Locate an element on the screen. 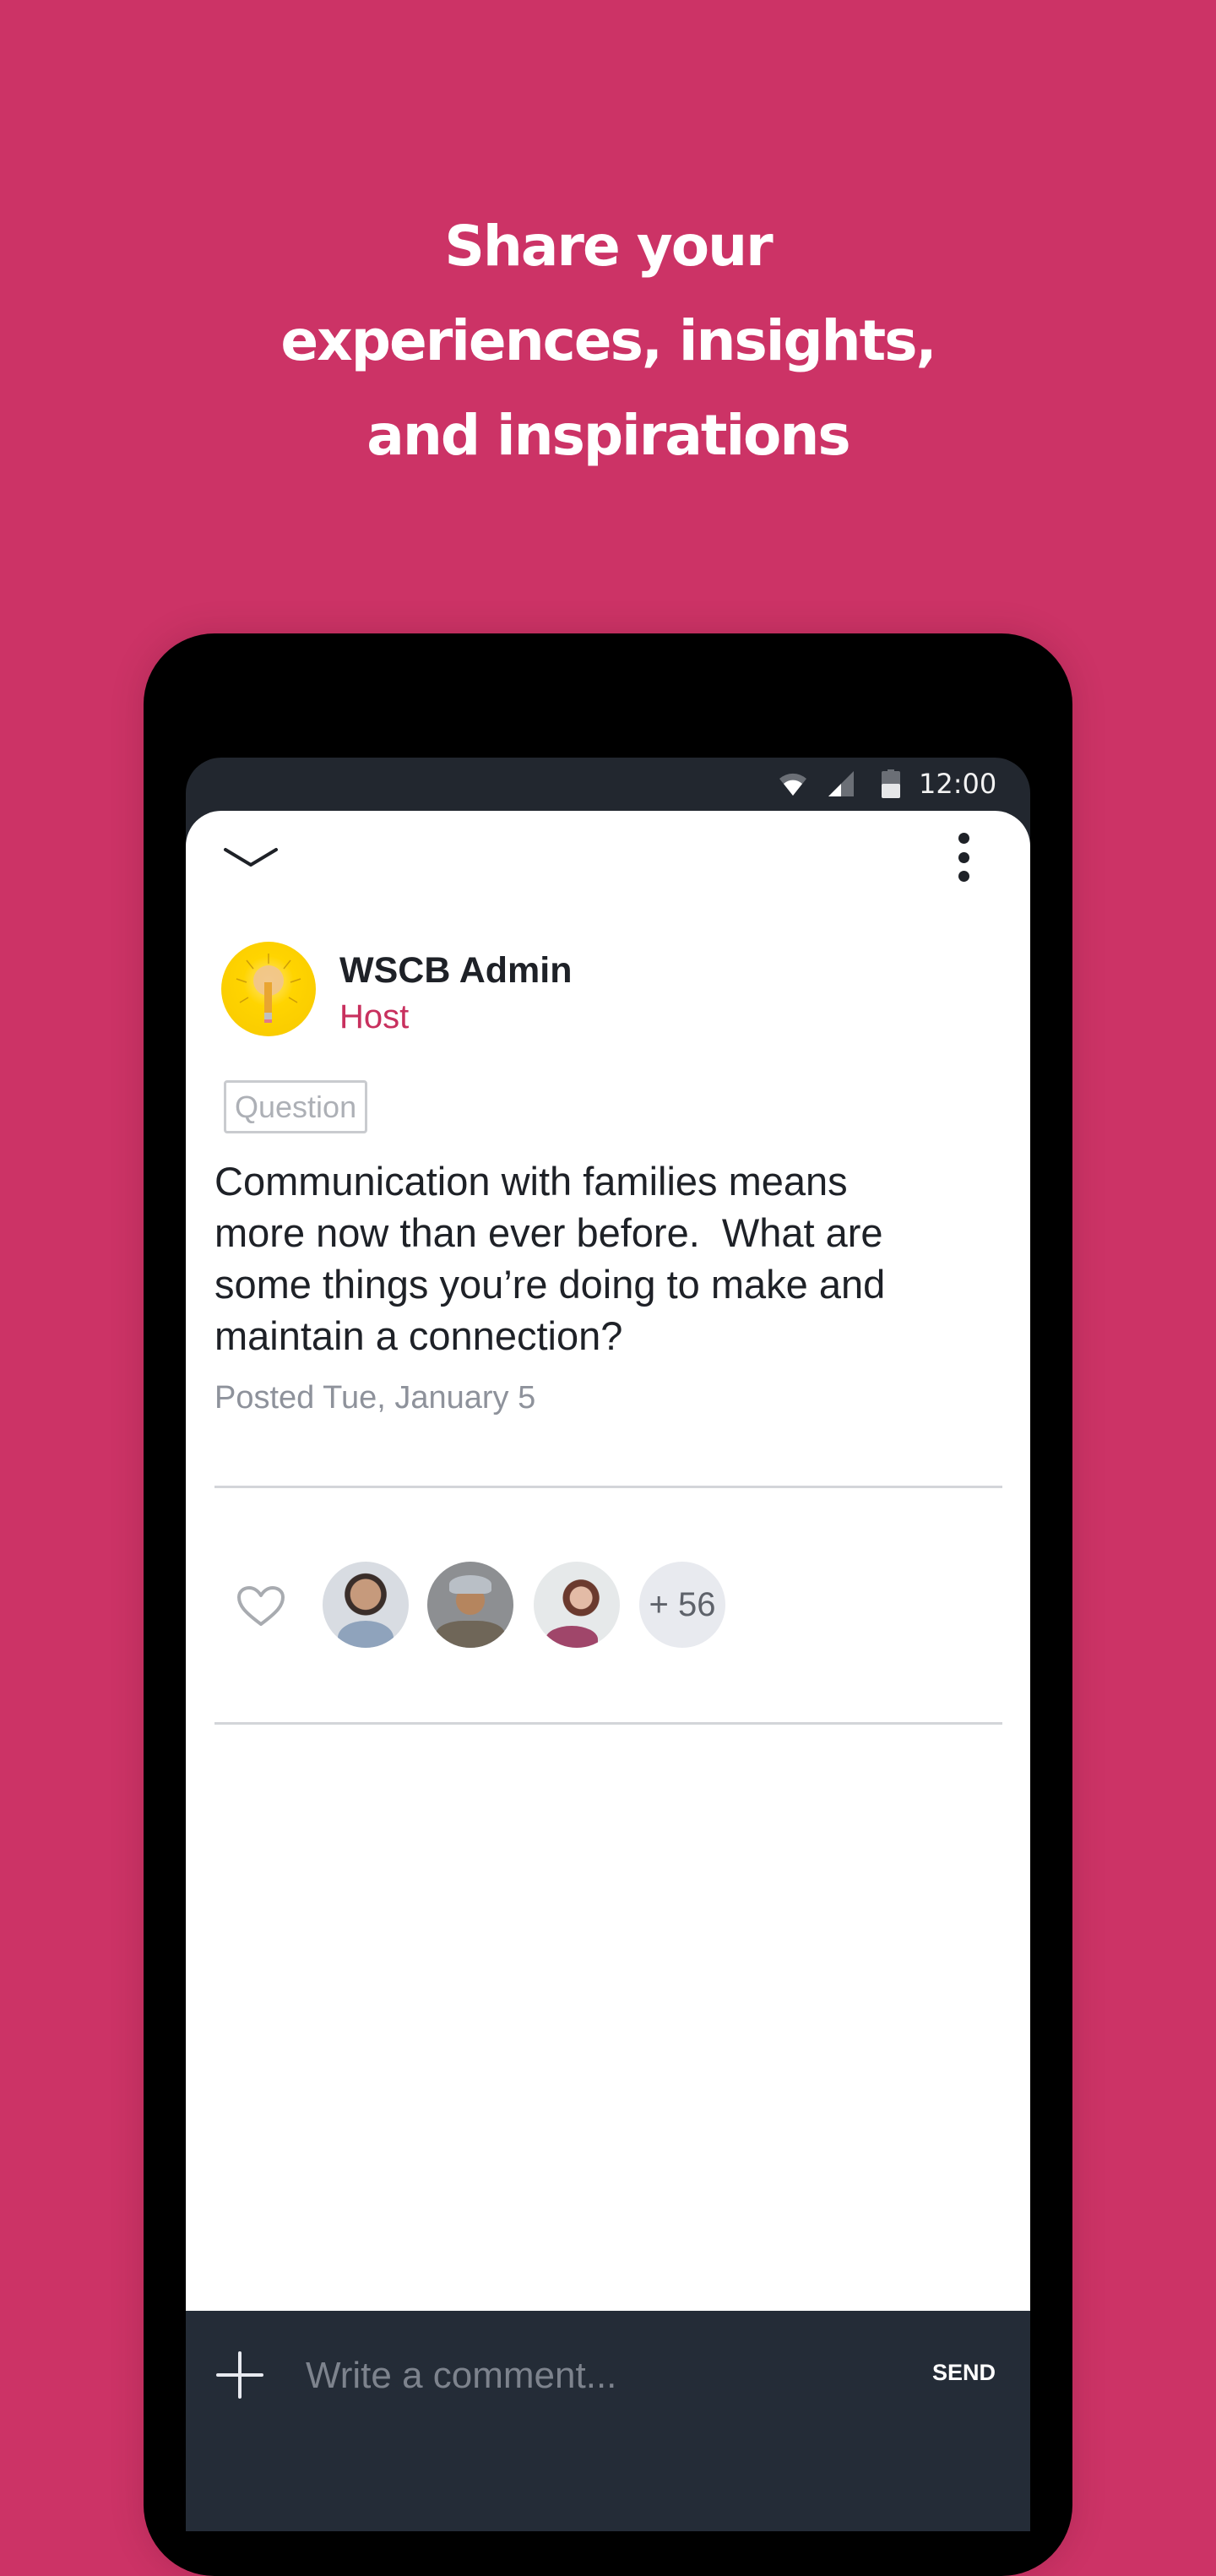  headline-line-3: and inspirations is located at coordinates (608, 435).